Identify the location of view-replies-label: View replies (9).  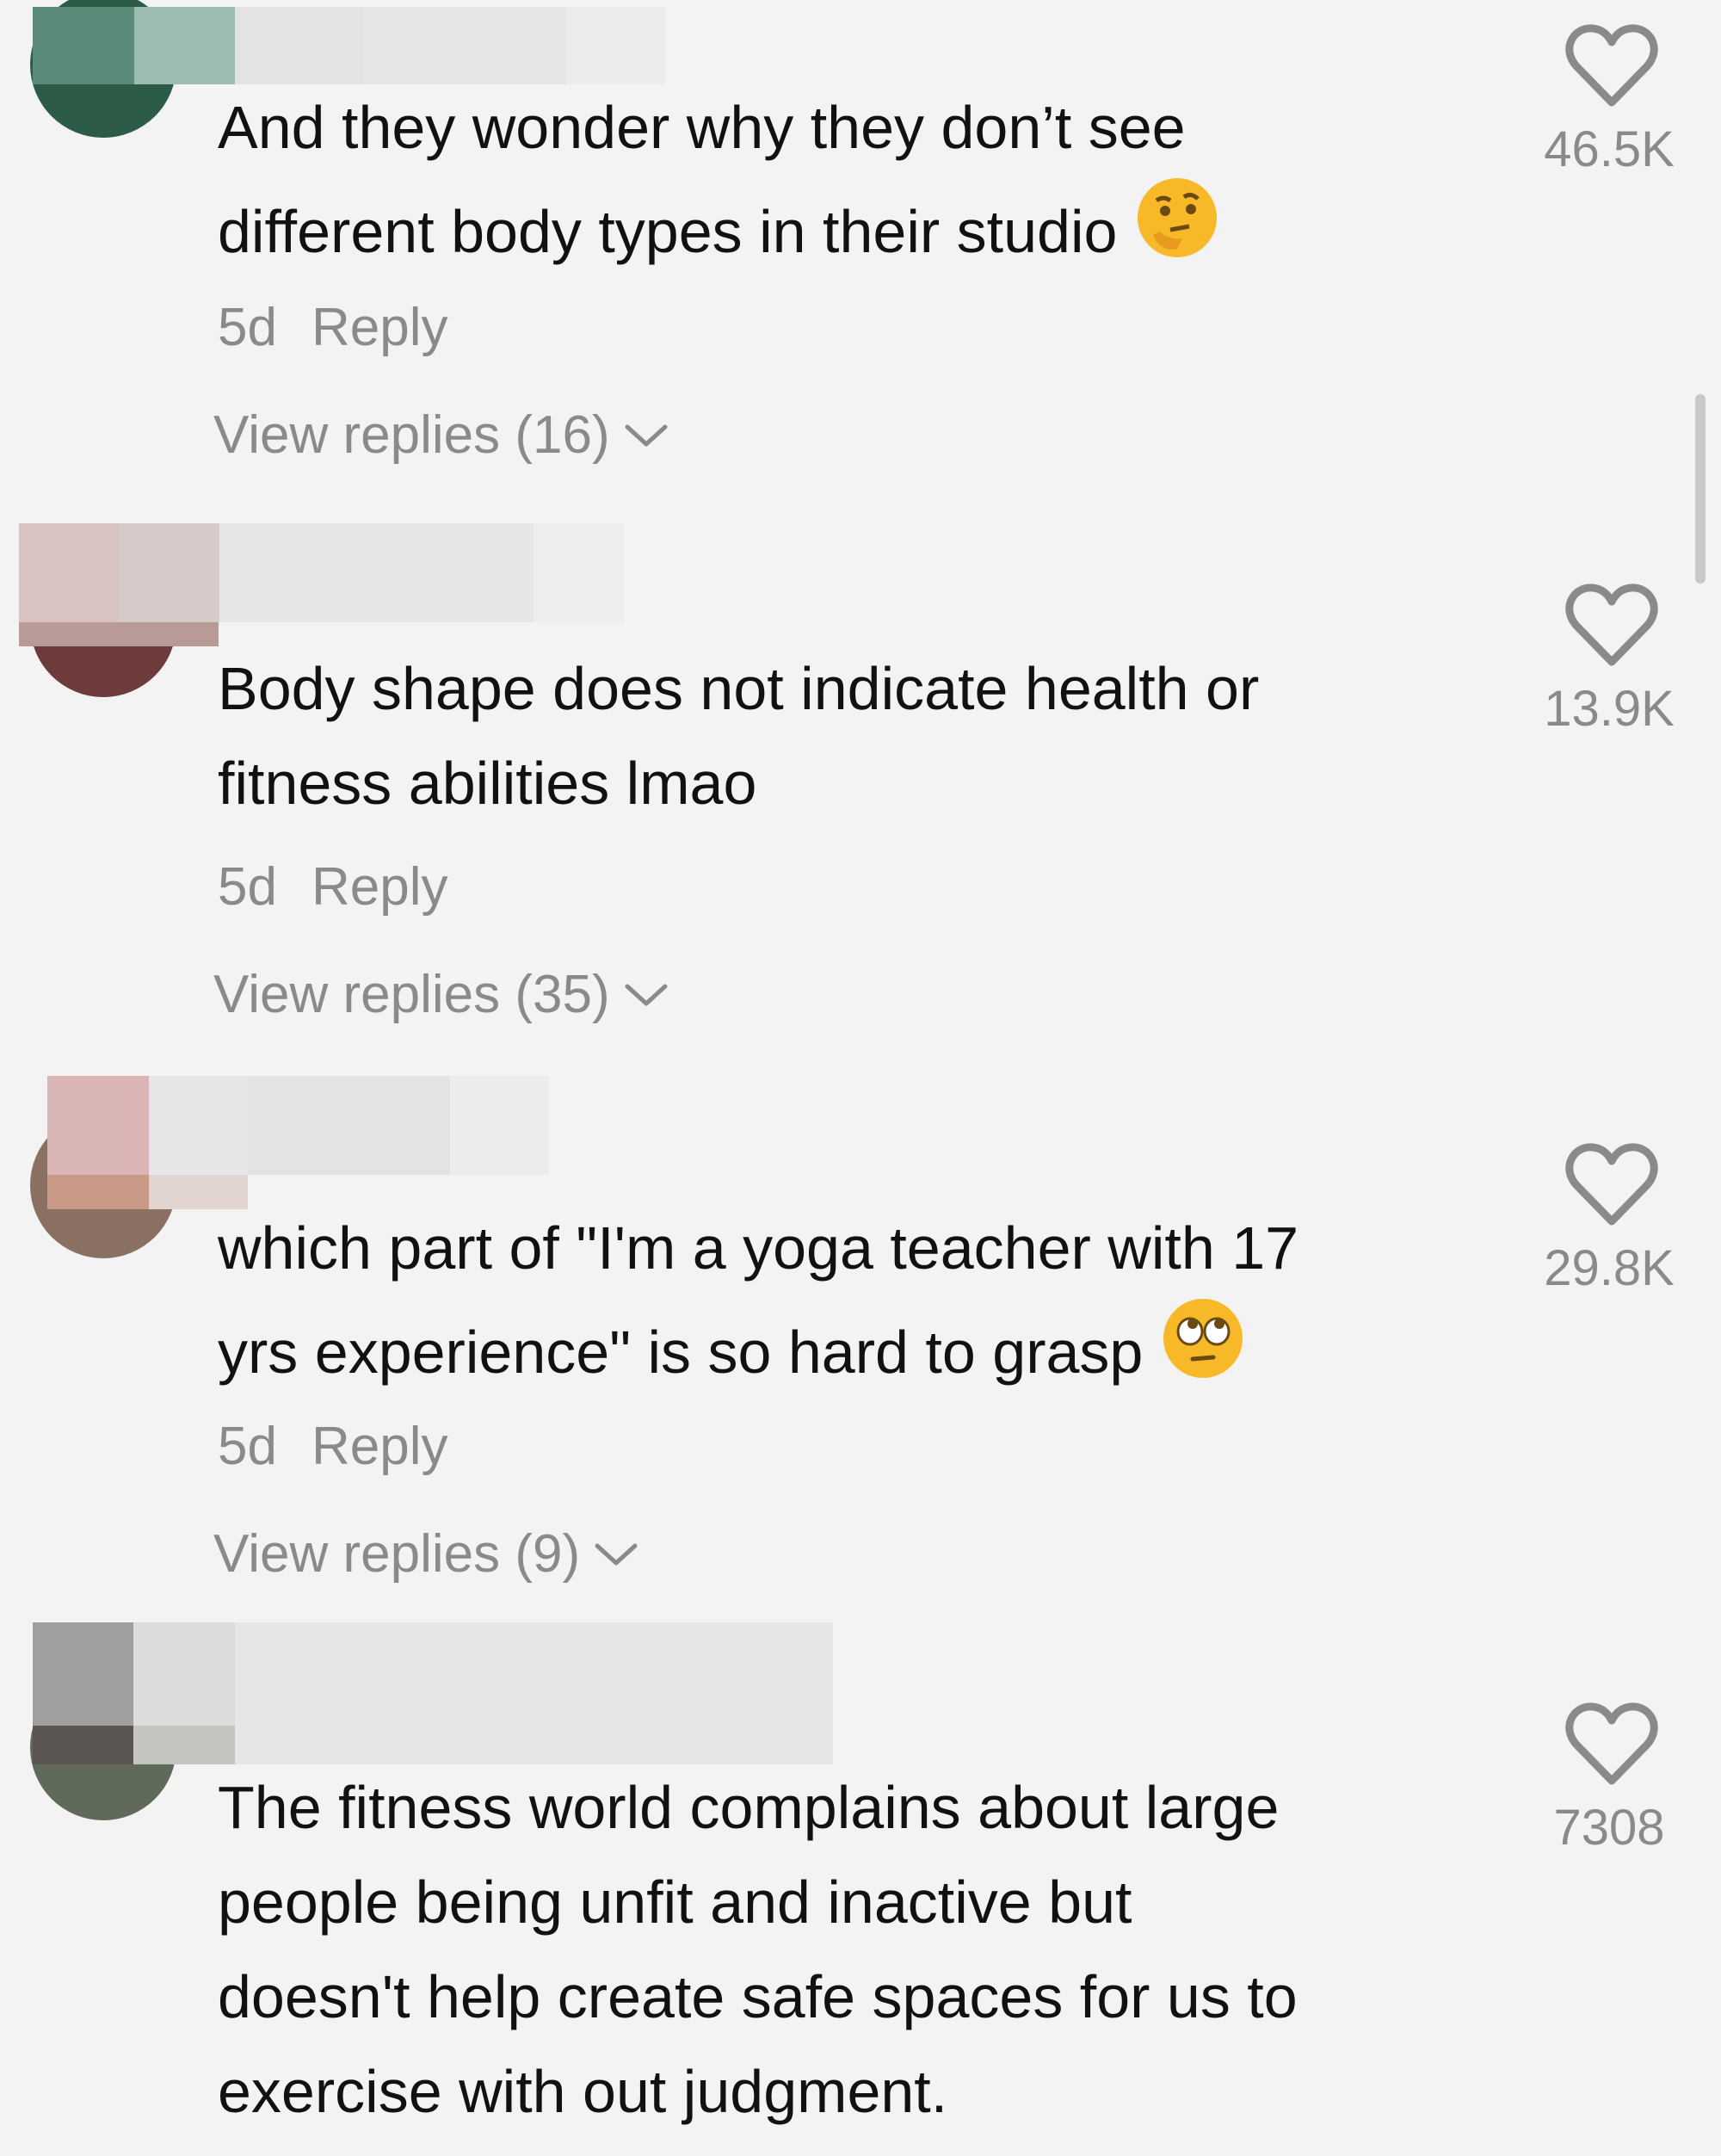
(397, 1554).